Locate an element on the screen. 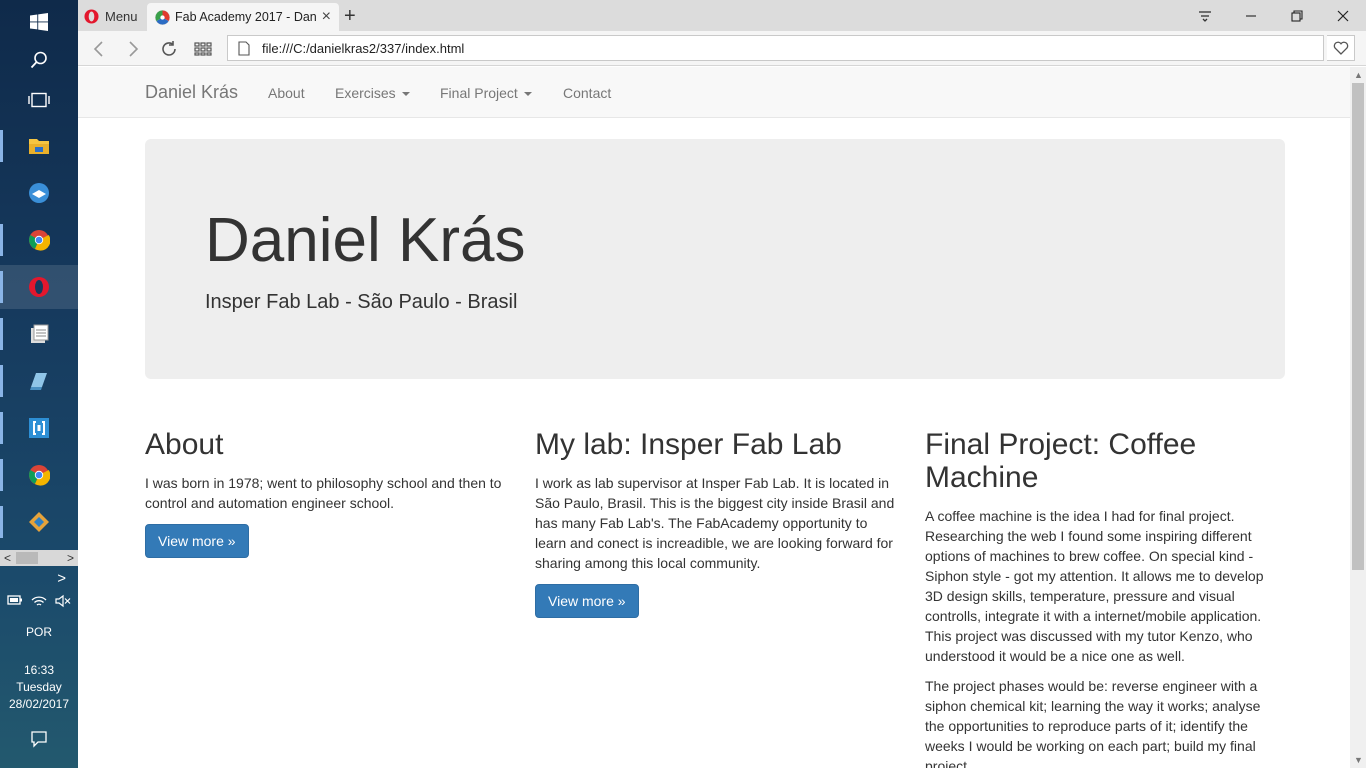  scroll-up-arrow-icon: ▲ is located at coordinates (1358, 75).